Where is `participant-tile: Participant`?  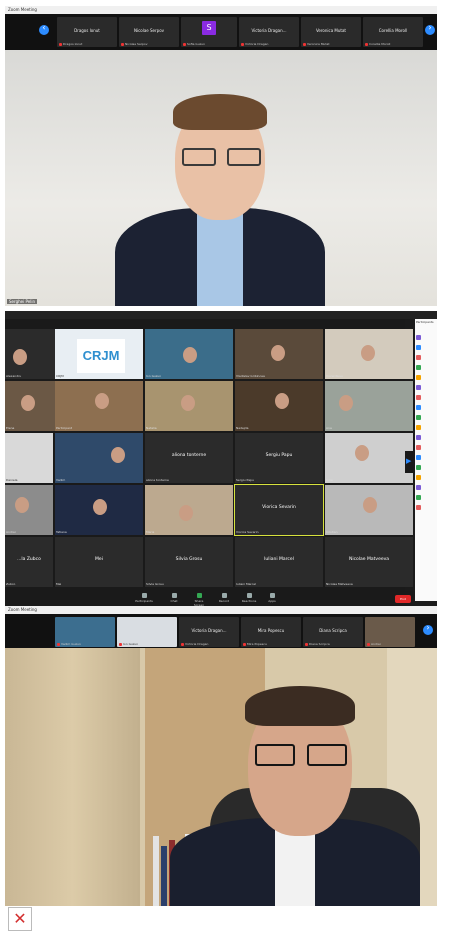 participant-tile: Participant is located at coordinates (99, 406).